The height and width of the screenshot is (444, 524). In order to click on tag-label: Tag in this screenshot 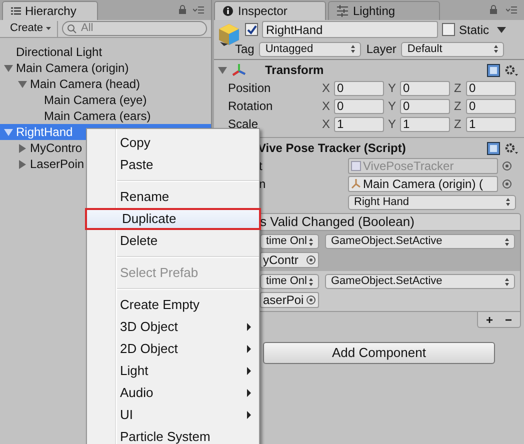, I will do `click(244, 49)`.